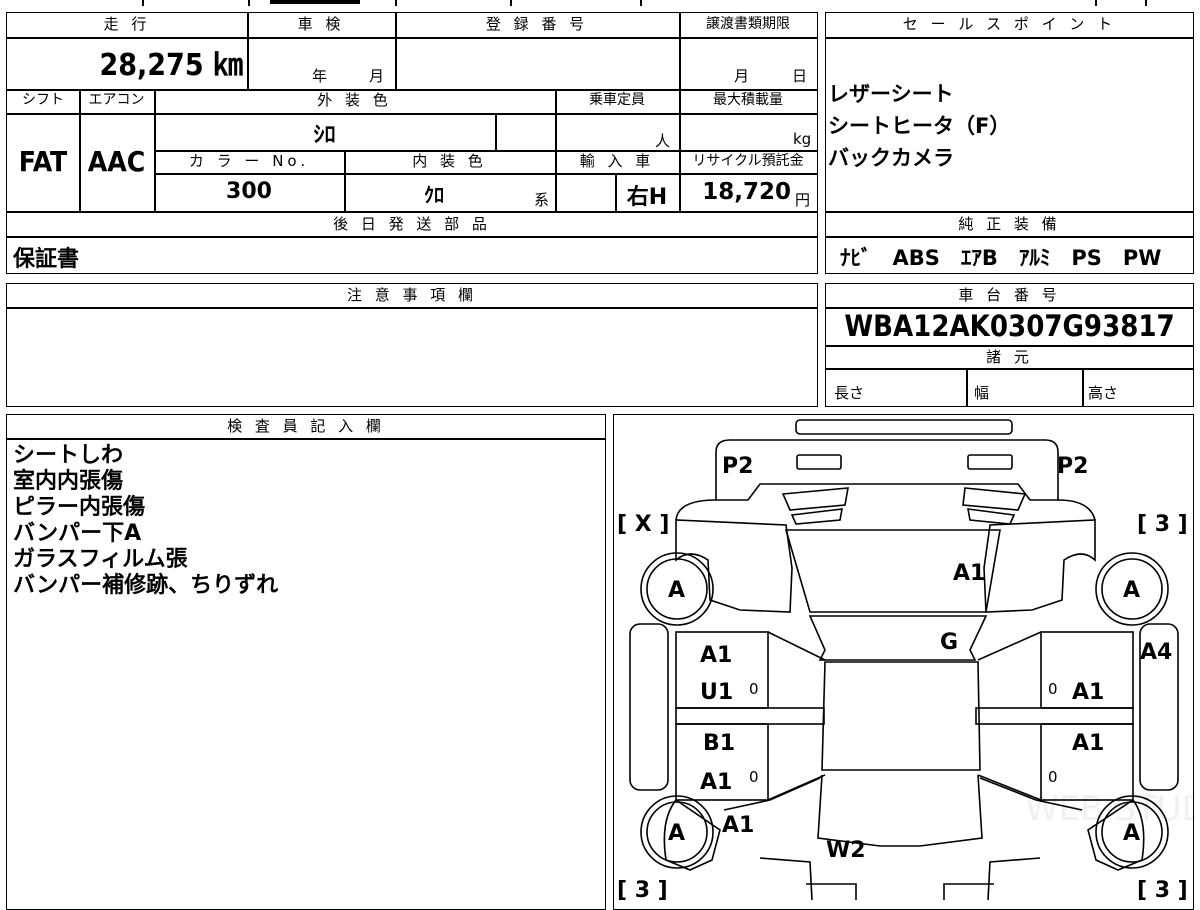 The height and width of the screenshot is (910, 1200). What do you see at coordinates (127, 24) in the screenshot?
I see `mileage-header: 走 行` at bounding box center [127, 24].